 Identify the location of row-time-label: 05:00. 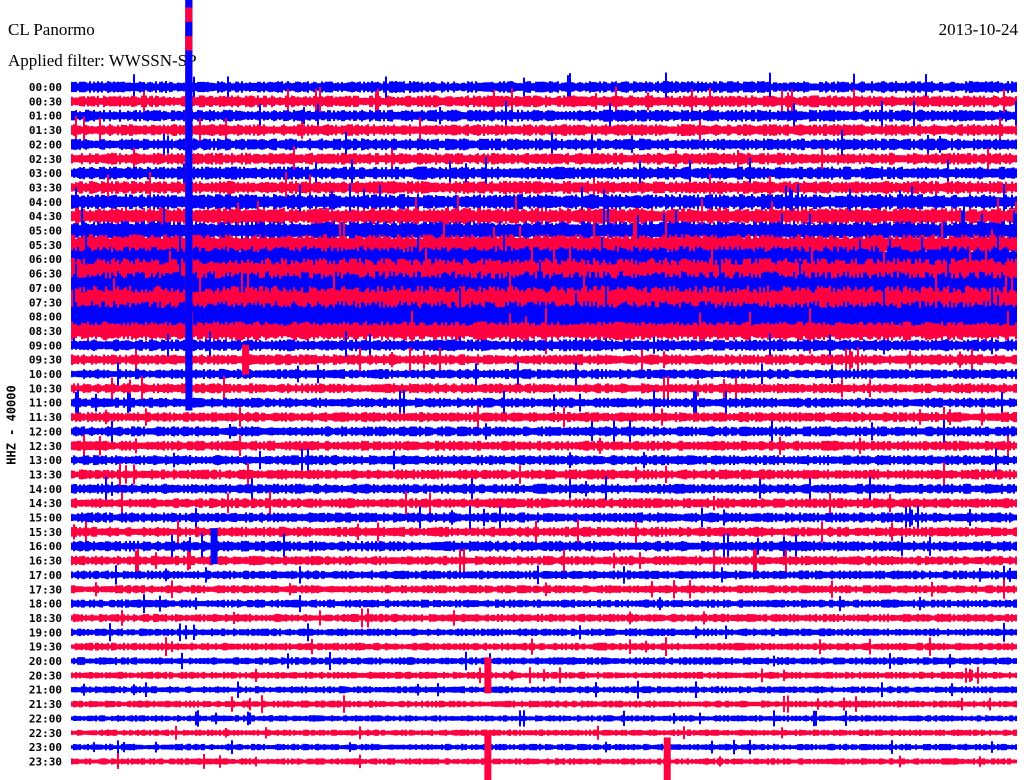
(45, 231).